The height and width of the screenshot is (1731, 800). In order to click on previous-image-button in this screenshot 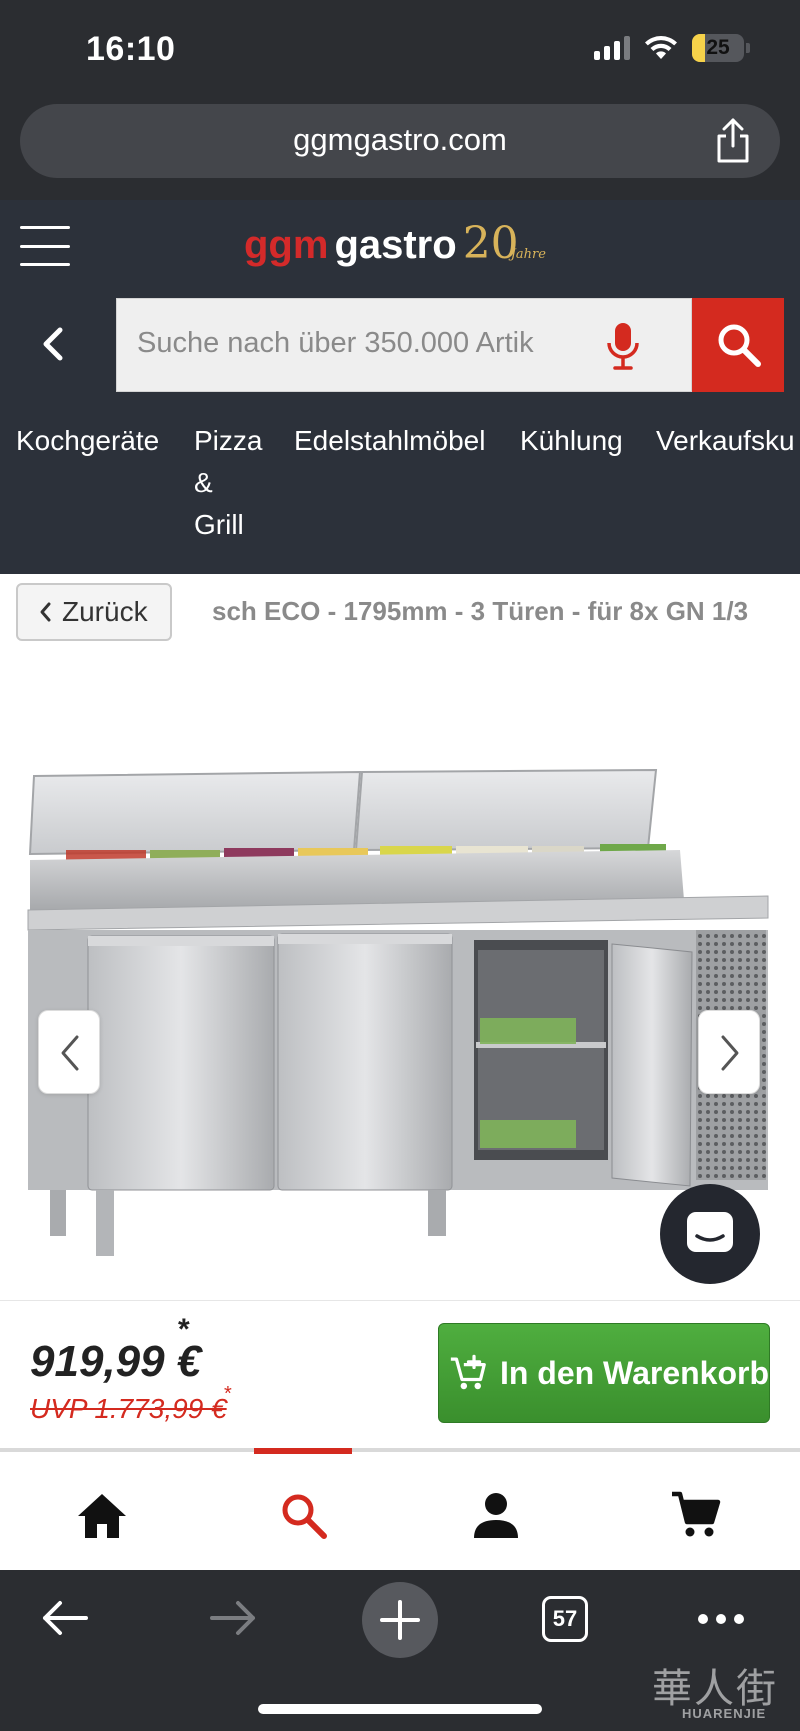, I will do `click(69, 1052)`.